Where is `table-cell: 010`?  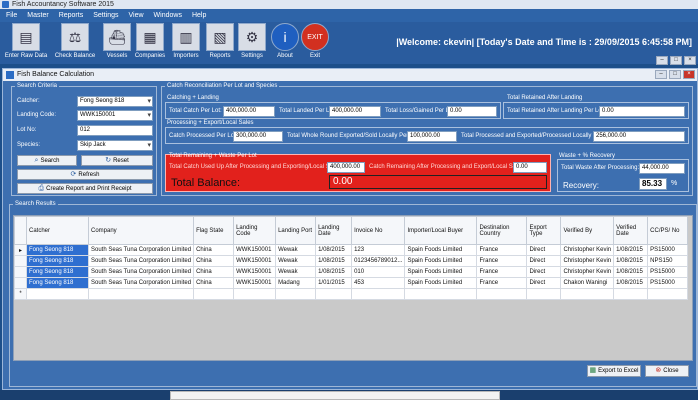 table-cell: 010 is located at coordinates (378, 272).